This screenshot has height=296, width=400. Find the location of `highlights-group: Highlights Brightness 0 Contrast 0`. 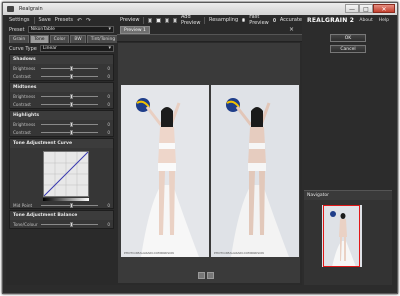

highlights-group: Highlights Brightness 0 Contrast 0 is located at coordinates (61, 123).